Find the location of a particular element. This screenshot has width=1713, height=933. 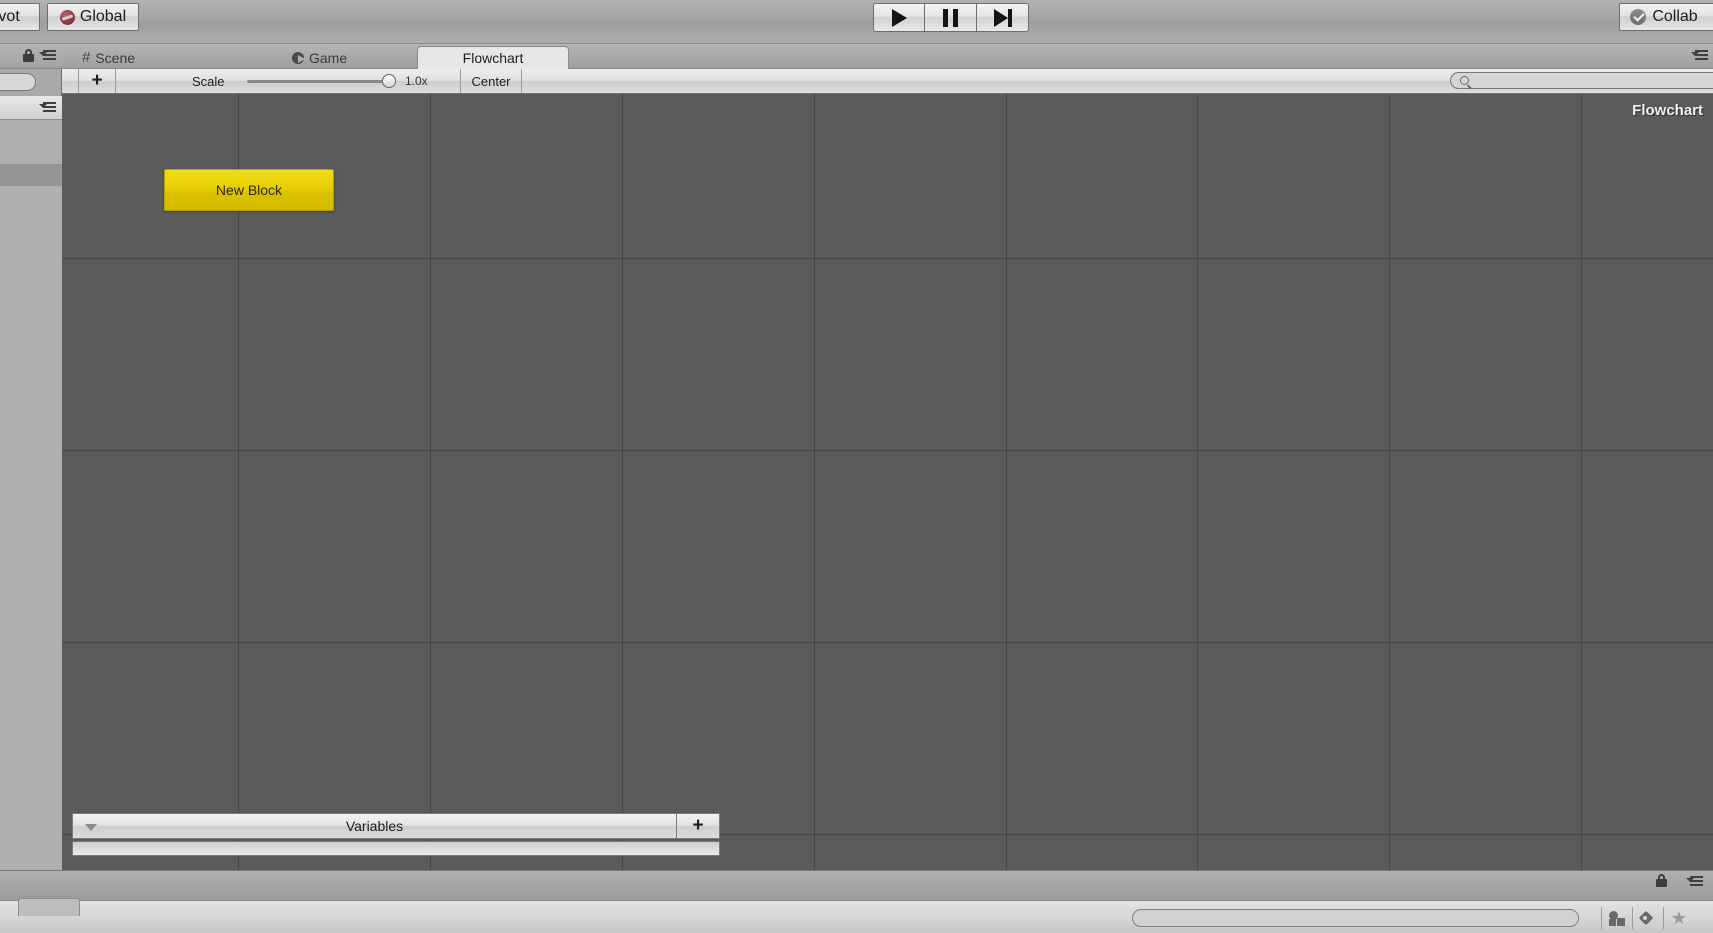

collab-label: Collab is located at coordinates (1675, 16).